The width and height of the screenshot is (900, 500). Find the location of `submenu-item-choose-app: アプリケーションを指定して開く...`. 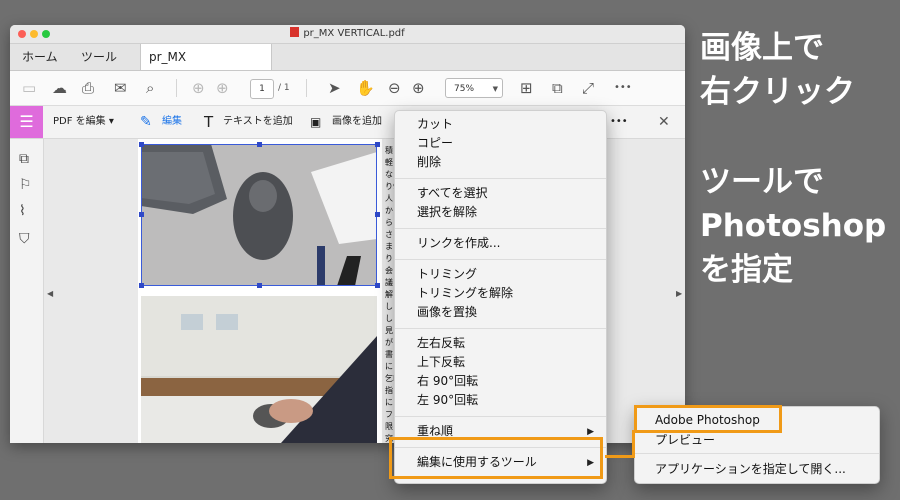

submenu-item-choose-app: アプリケーションを指定して開く... is located at coordinates (750, 468).